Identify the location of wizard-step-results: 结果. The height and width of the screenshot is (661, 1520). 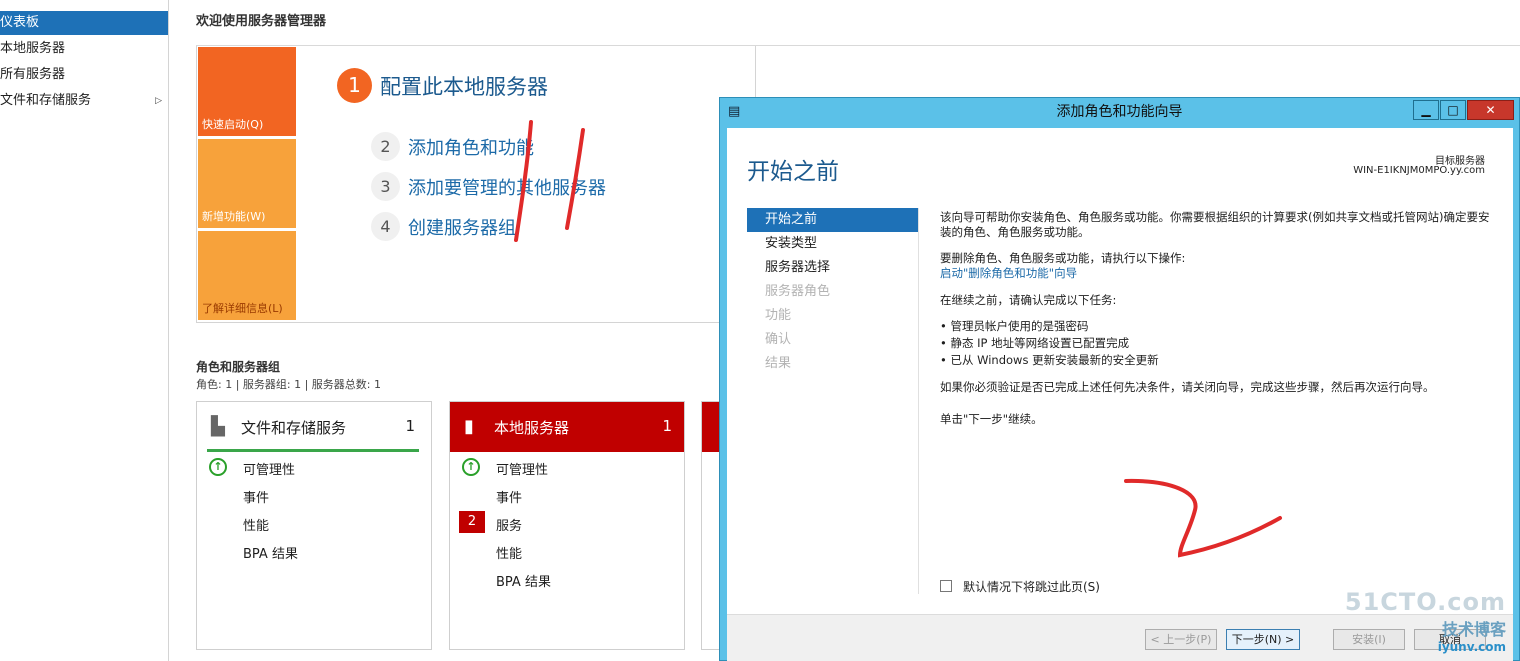
(778, 363).